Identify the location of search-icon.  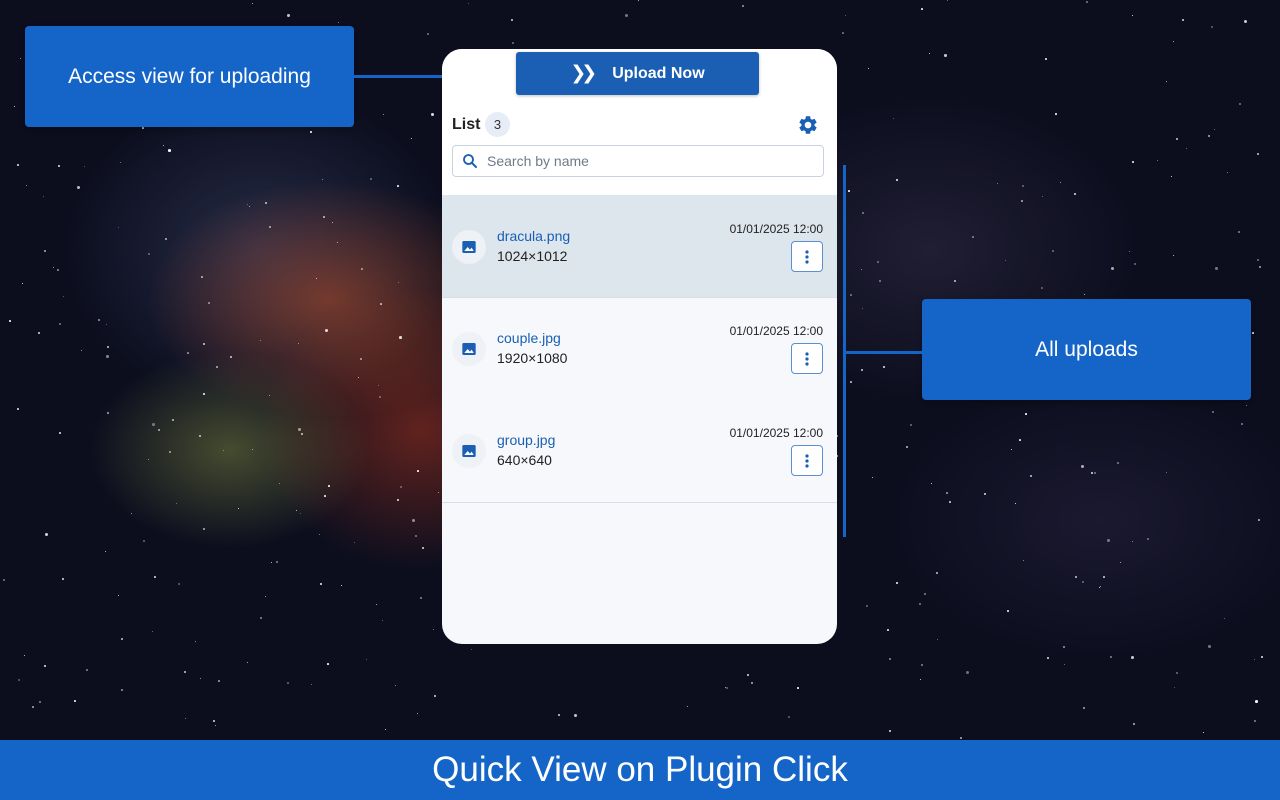
(470, 161).